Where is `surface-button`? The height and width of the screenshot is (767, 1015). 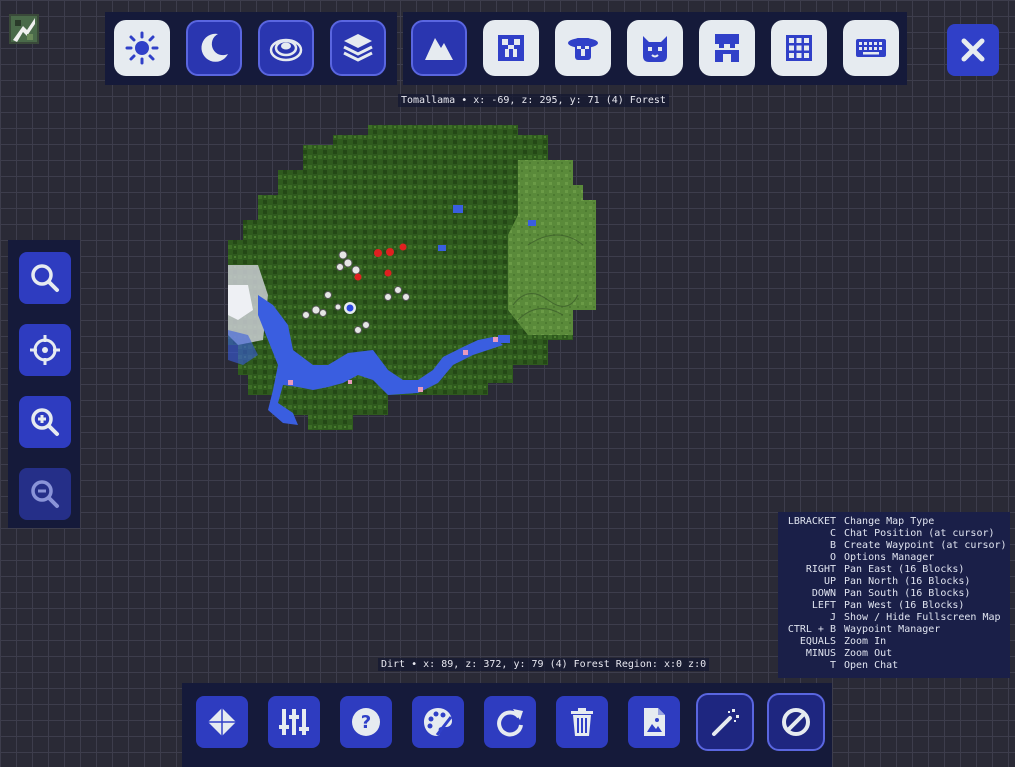 surface-button is located at coordinates (439, 48).